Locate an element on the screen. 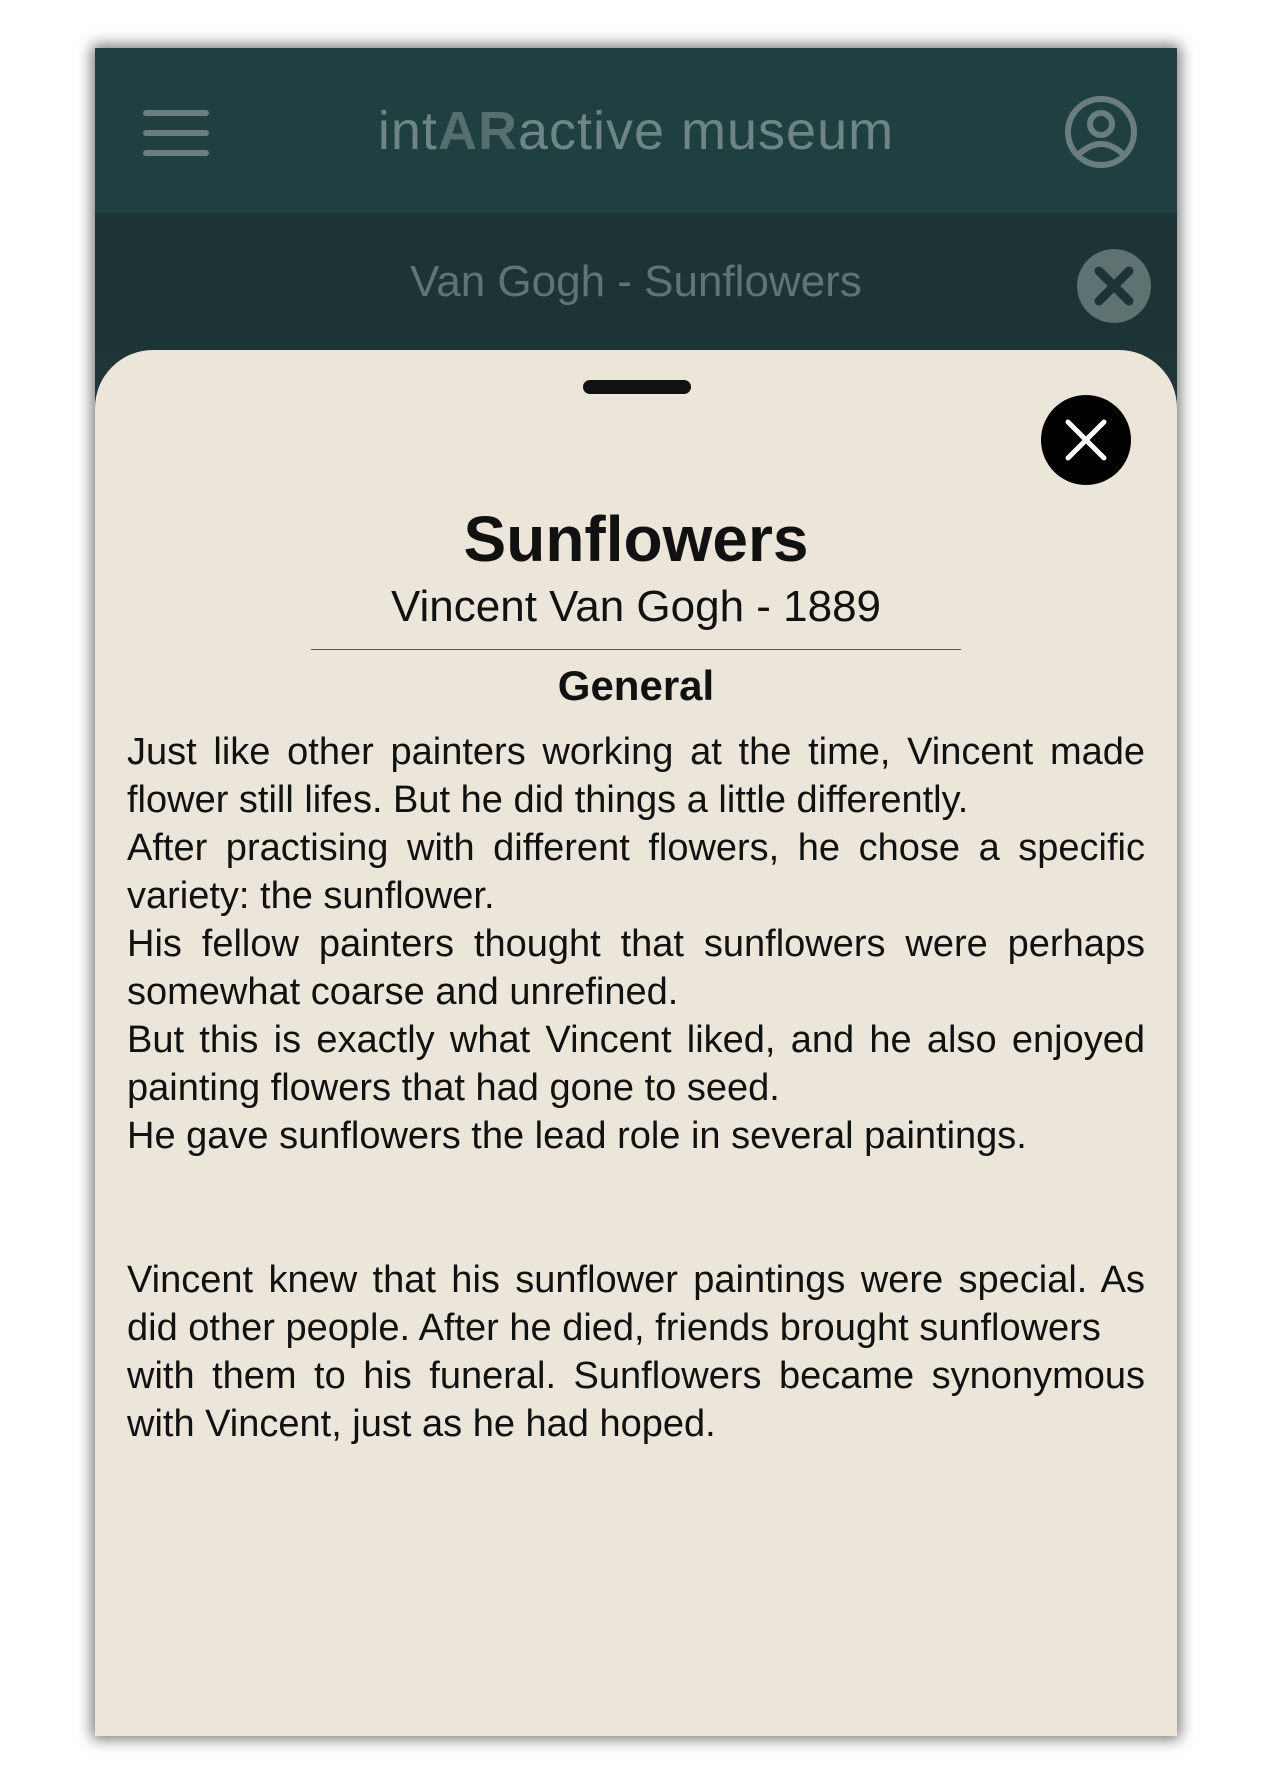  close-sheet-button is located at coordinates (1086, 440).